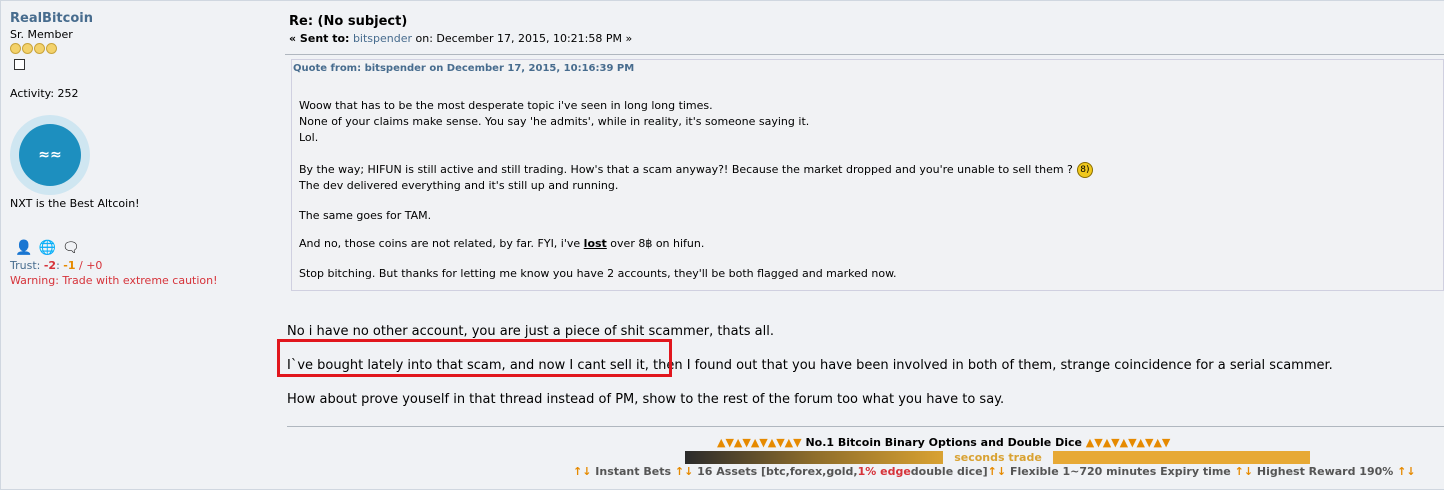 The height and width of the screenshot is (490, 1444). Describe the element at coordinates (348, 21) in the screenshot. I see `message-subject: Re: (No subject)` at that location.